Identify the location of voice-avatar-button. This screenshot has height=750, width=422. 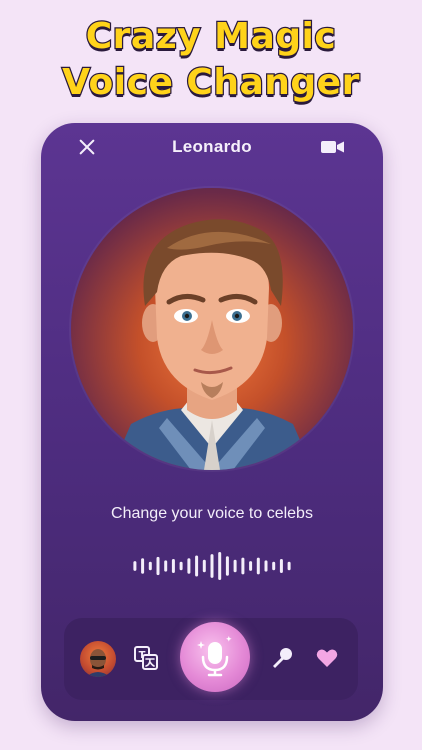
(98, 659).